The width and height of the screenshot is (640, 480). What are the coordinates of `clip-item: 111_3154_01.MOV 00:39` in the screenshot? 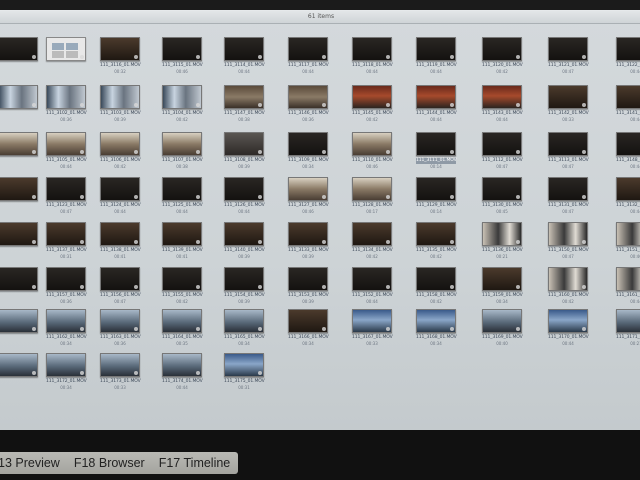 It's located at (244, 285).